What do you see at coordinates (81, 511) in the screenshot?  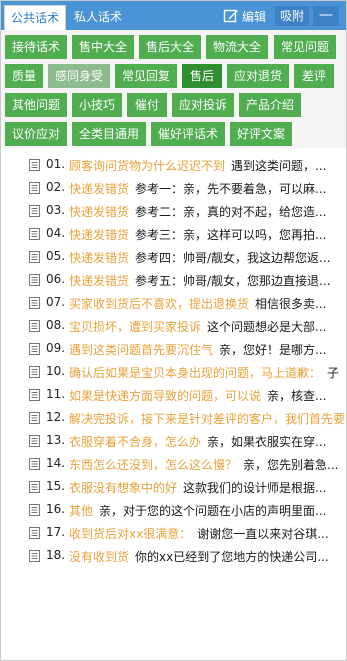 I see `phrase-title: 其他` at bounding box center [81, 511].